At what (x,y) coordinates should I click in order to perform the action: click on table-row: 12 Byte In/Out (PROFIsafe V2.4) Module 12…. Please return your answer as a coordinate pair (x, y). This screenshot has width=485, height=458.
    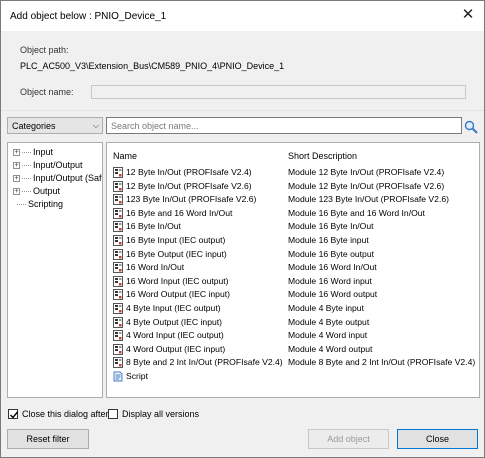
    Looking at the image, I should click on (293, 173).